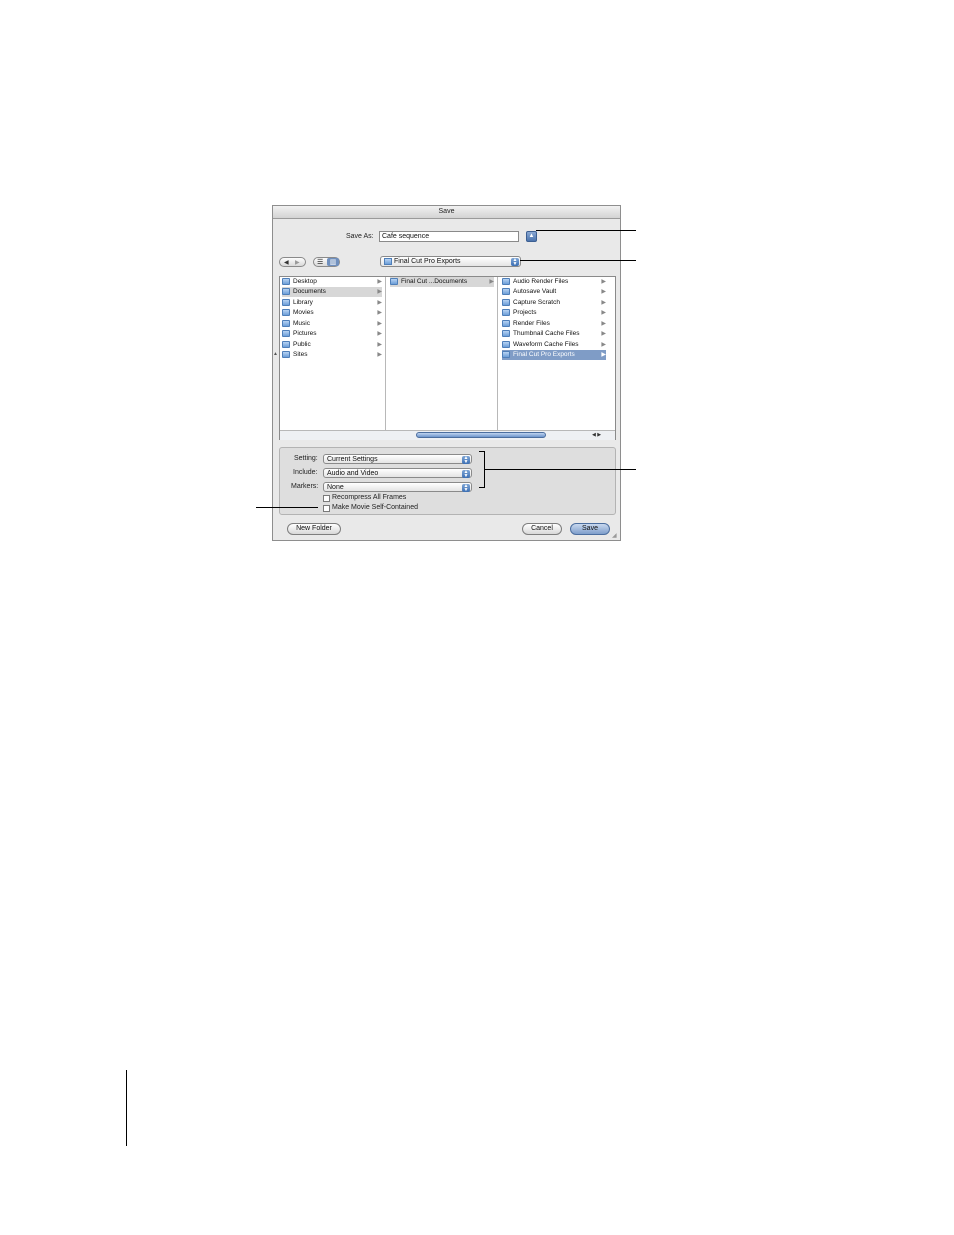 This screenshot has height=1235, width=954. What do you see at coordinates (286, 344) in the screenshot?
I see `public-folder-icon` at bounding box center [286, 344].